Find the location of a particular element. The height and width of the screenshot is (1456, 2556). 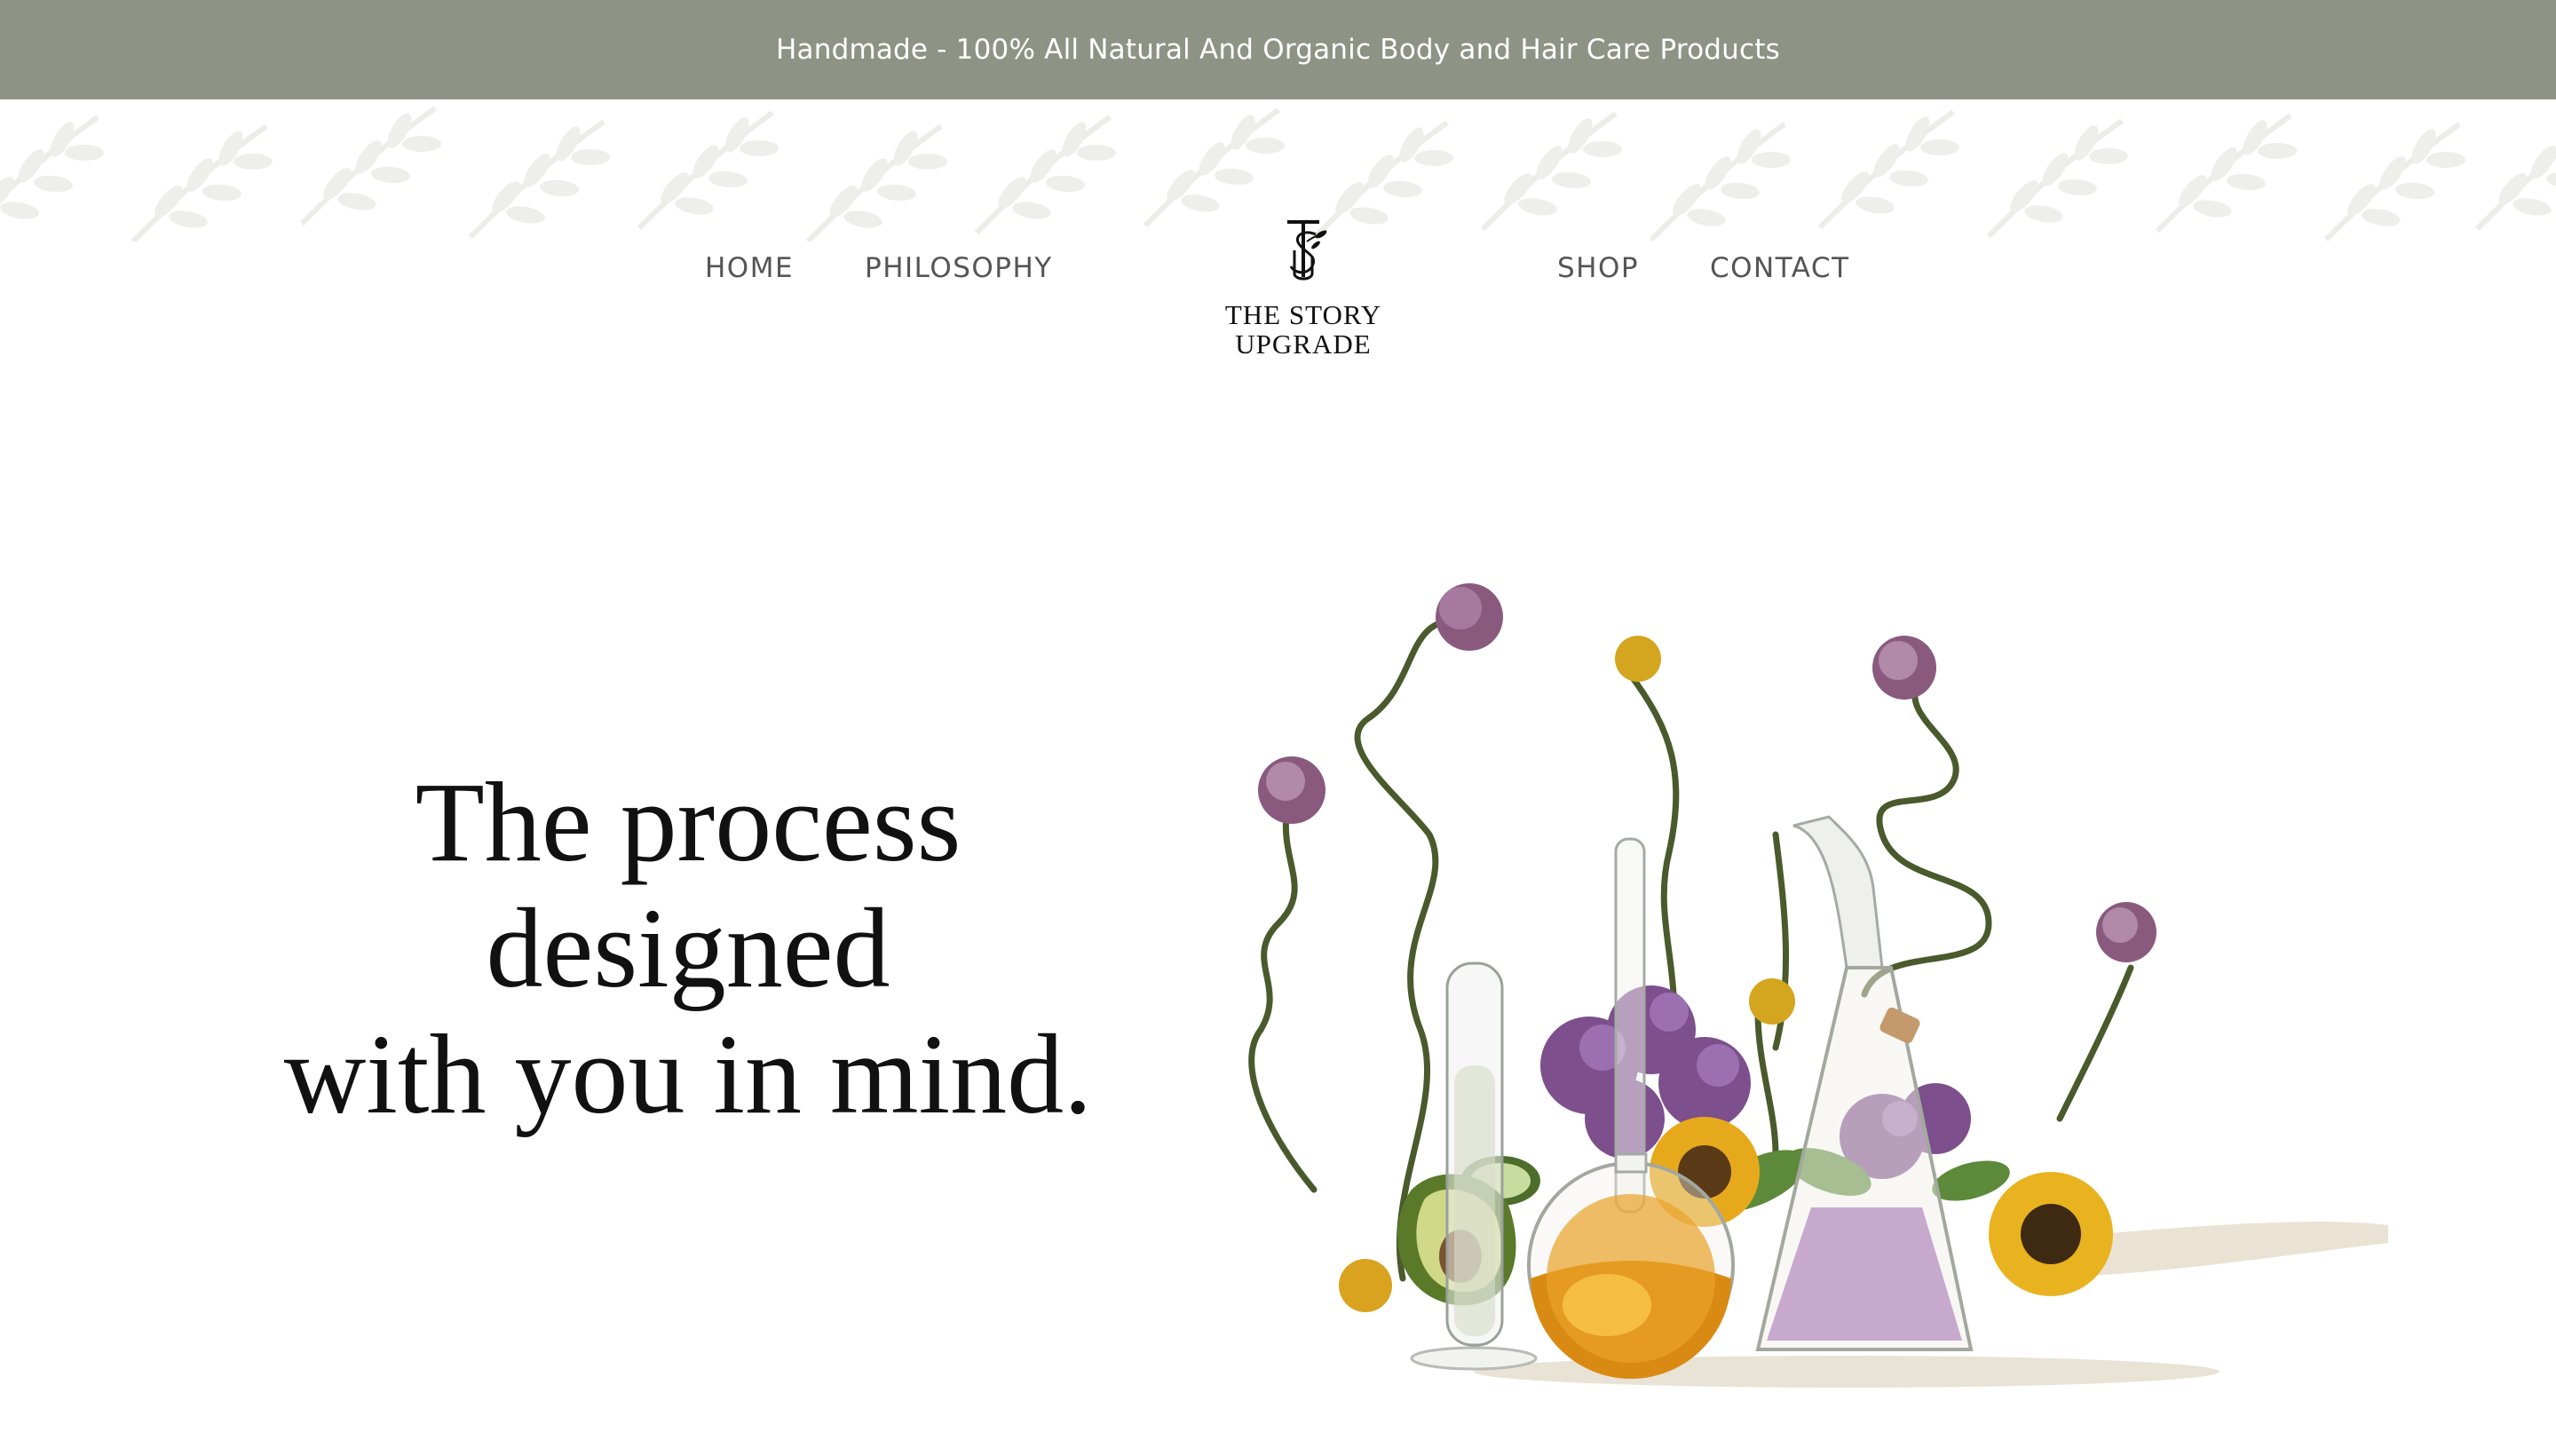

nav-philosophy-link: PHILOSOPHY is located at coordinates (959, 268).